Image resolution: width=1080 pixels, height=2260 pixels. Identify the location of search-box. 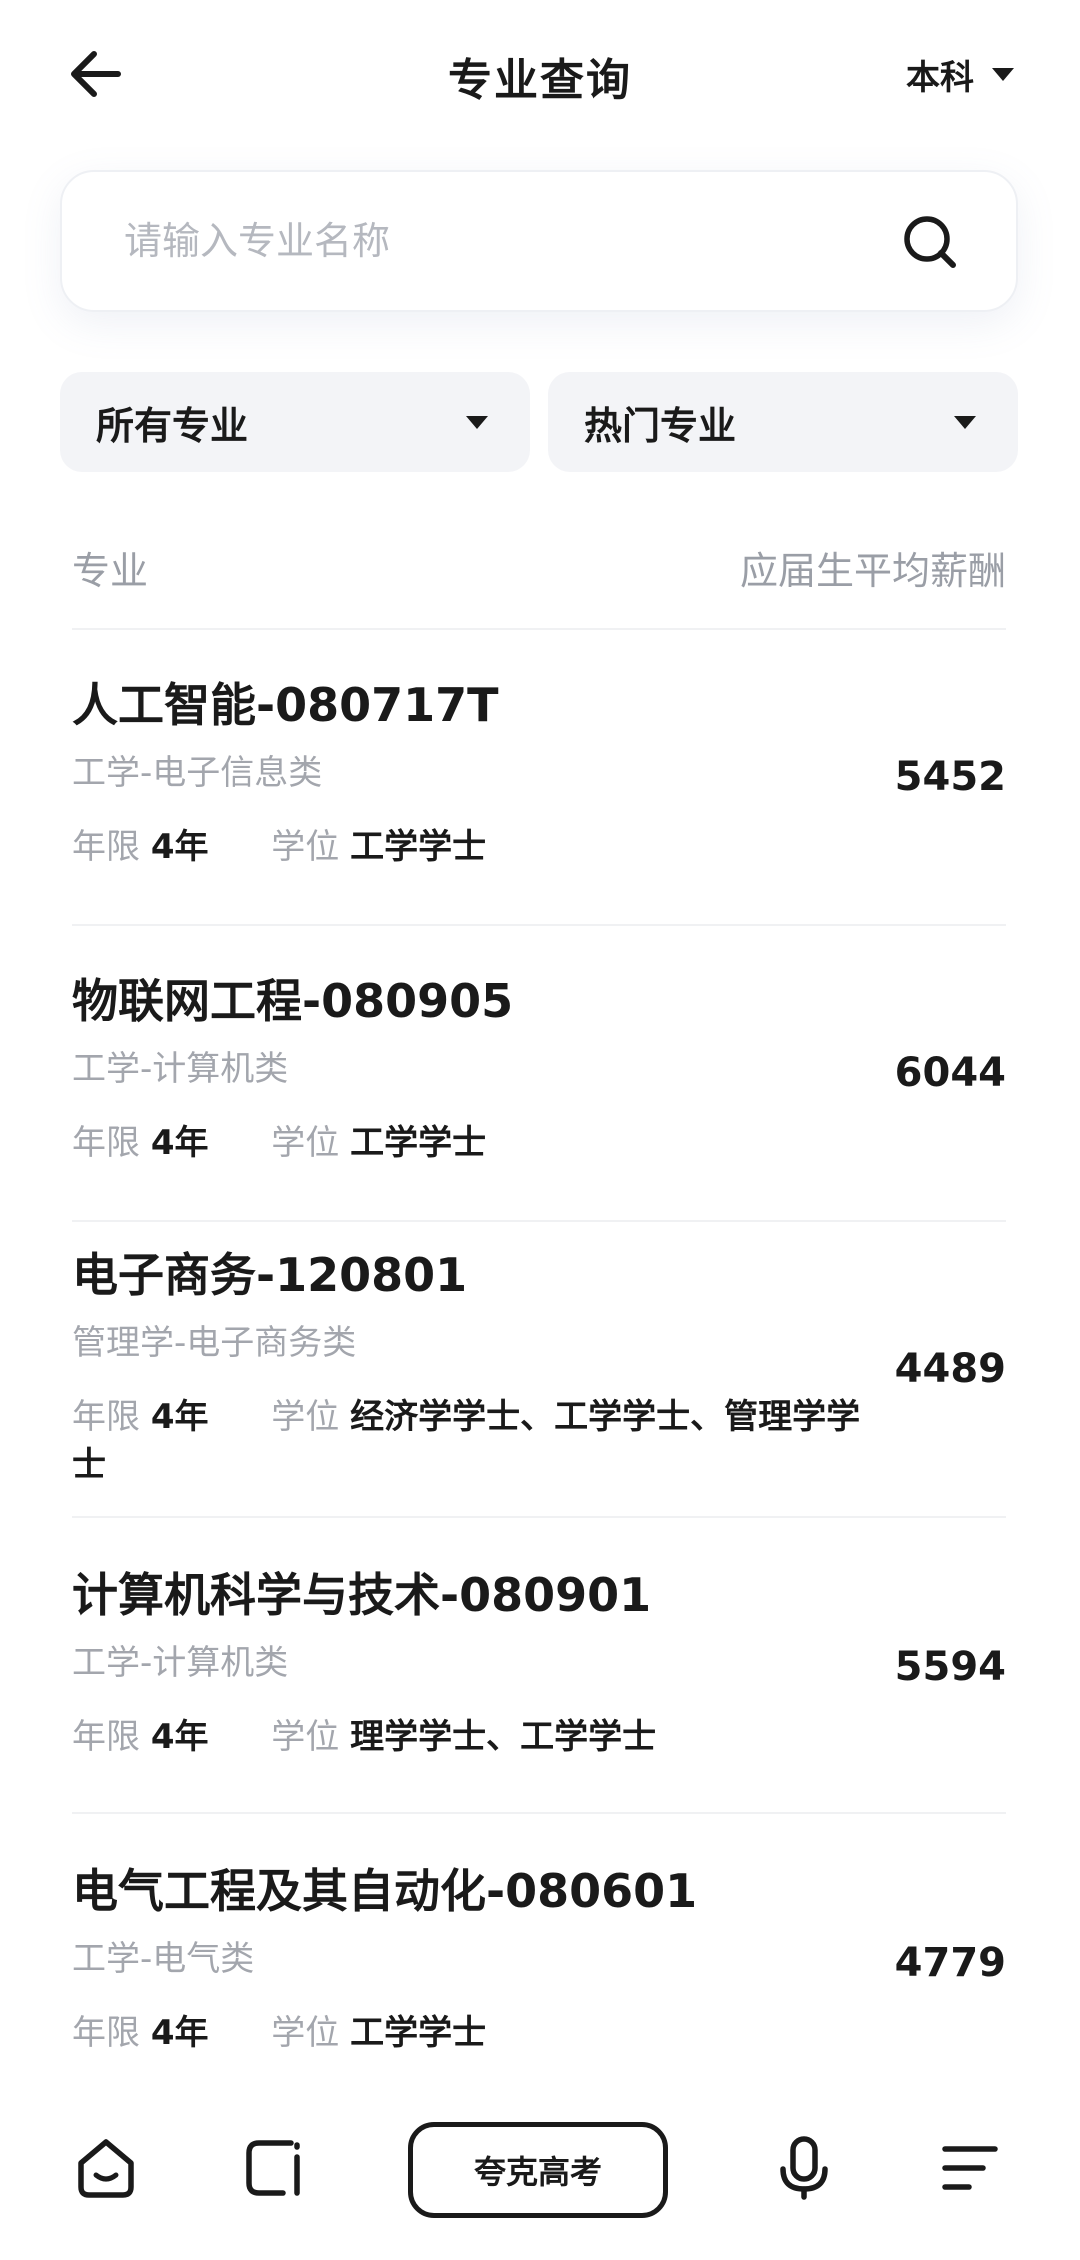
(539, 241).